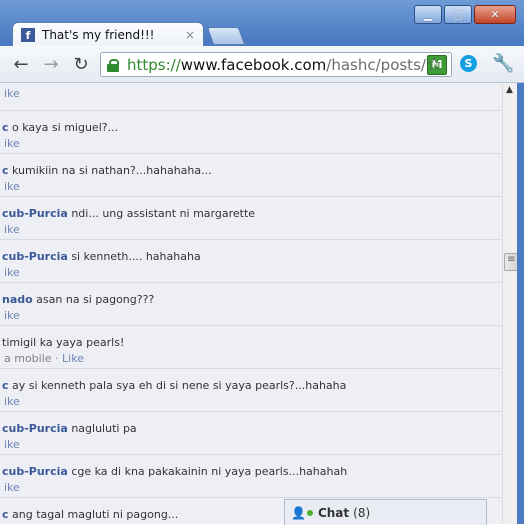 Image resolution: width=524 pixels, height=525 pixels. I want to click on window-border, so click(520, 303).